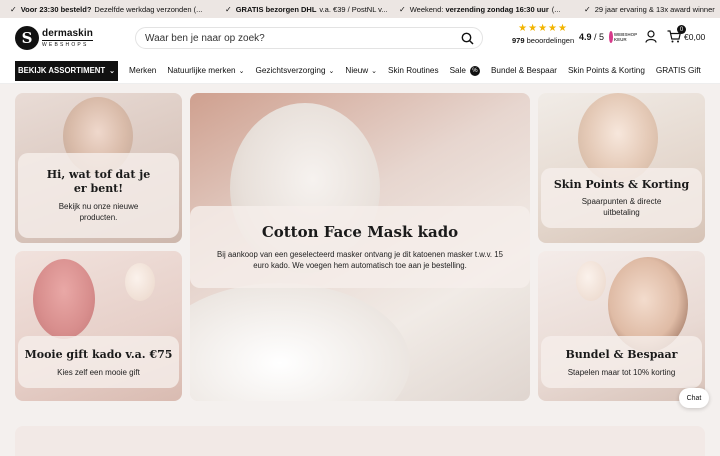 The width and height of the screenshot is (720, 456). I want to click on logo-name: dermaskin, so click(67, 33).